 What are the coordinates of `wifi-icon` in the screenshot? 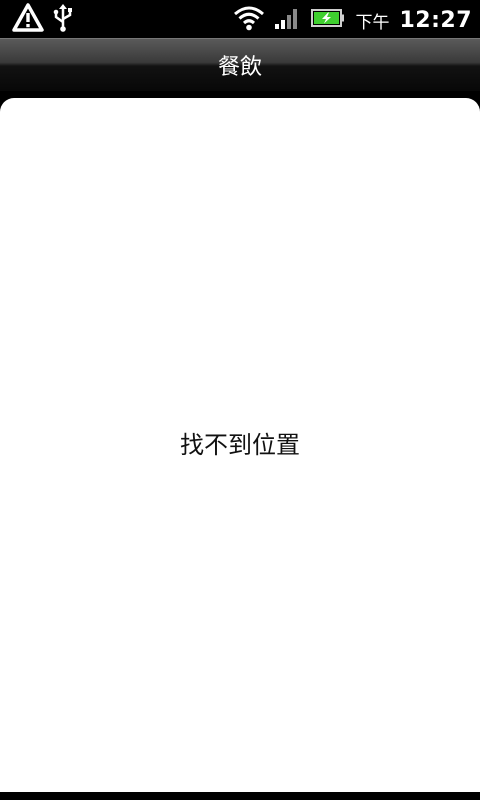 It's located at (249, 20).